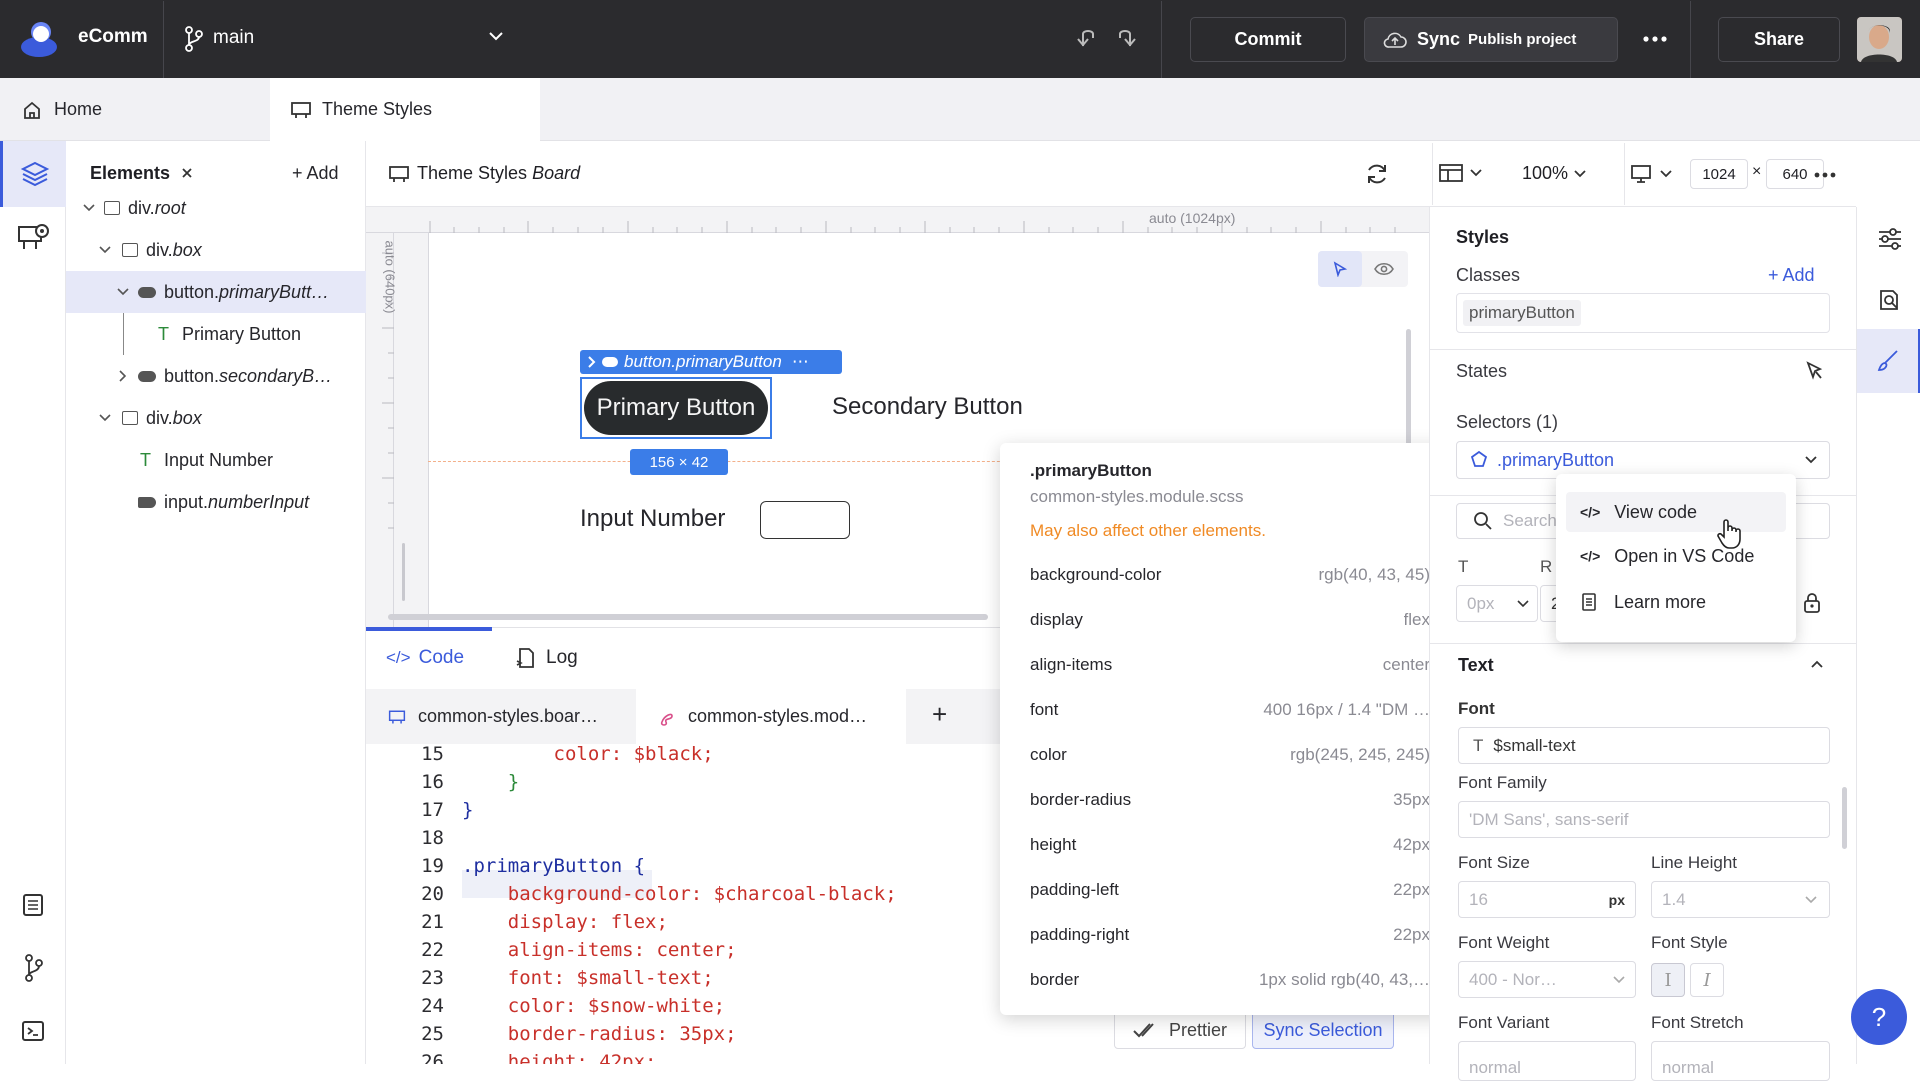 Image resolution: width=1920 pixels, height=1081 pixels. What do you see at coordinates (1676, 556) in the screenshot?
I see `menu-item-open-vscode: </> Open in VS Code` at bounding box center [1676, 556].